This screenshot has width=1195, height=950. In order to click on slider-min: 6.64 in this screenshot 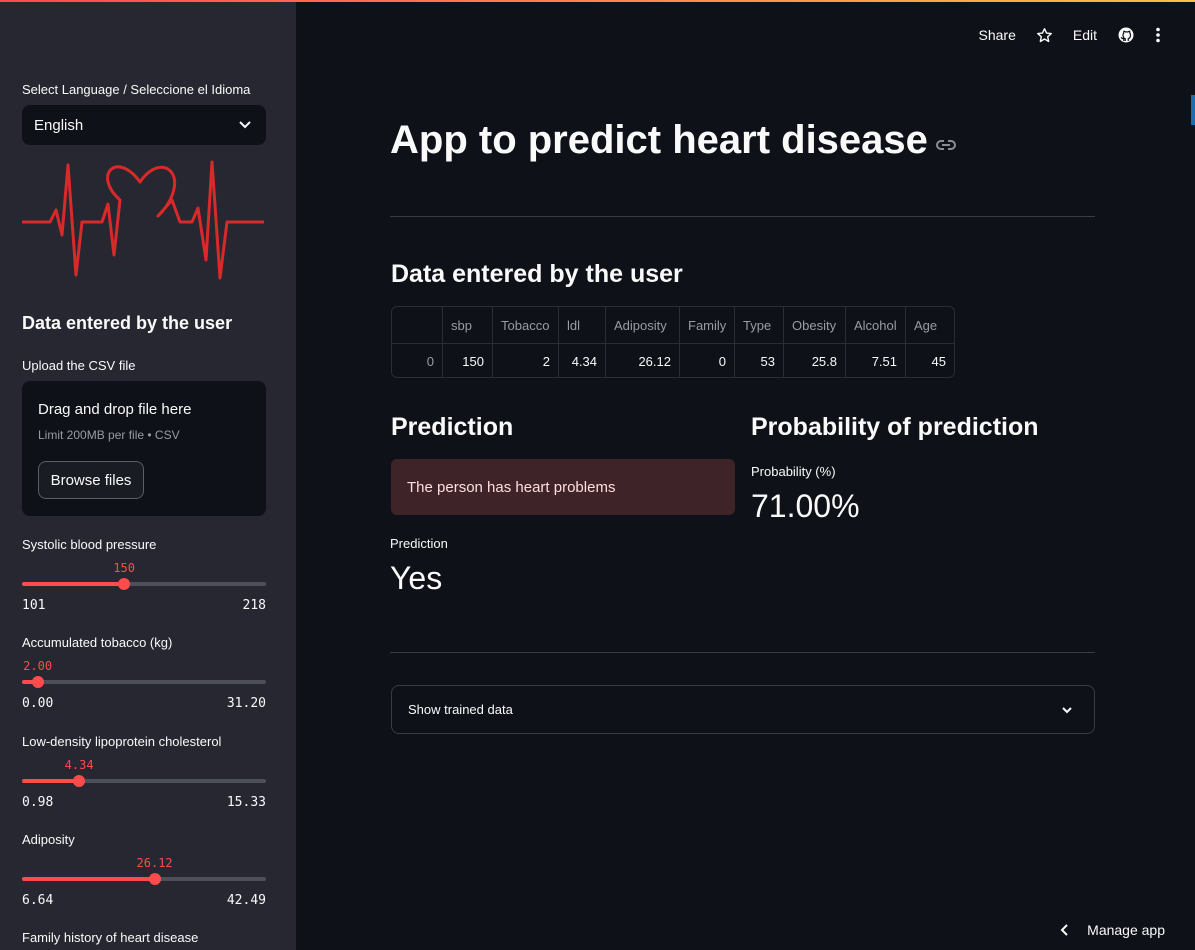, I will do `click(38, 900)`.